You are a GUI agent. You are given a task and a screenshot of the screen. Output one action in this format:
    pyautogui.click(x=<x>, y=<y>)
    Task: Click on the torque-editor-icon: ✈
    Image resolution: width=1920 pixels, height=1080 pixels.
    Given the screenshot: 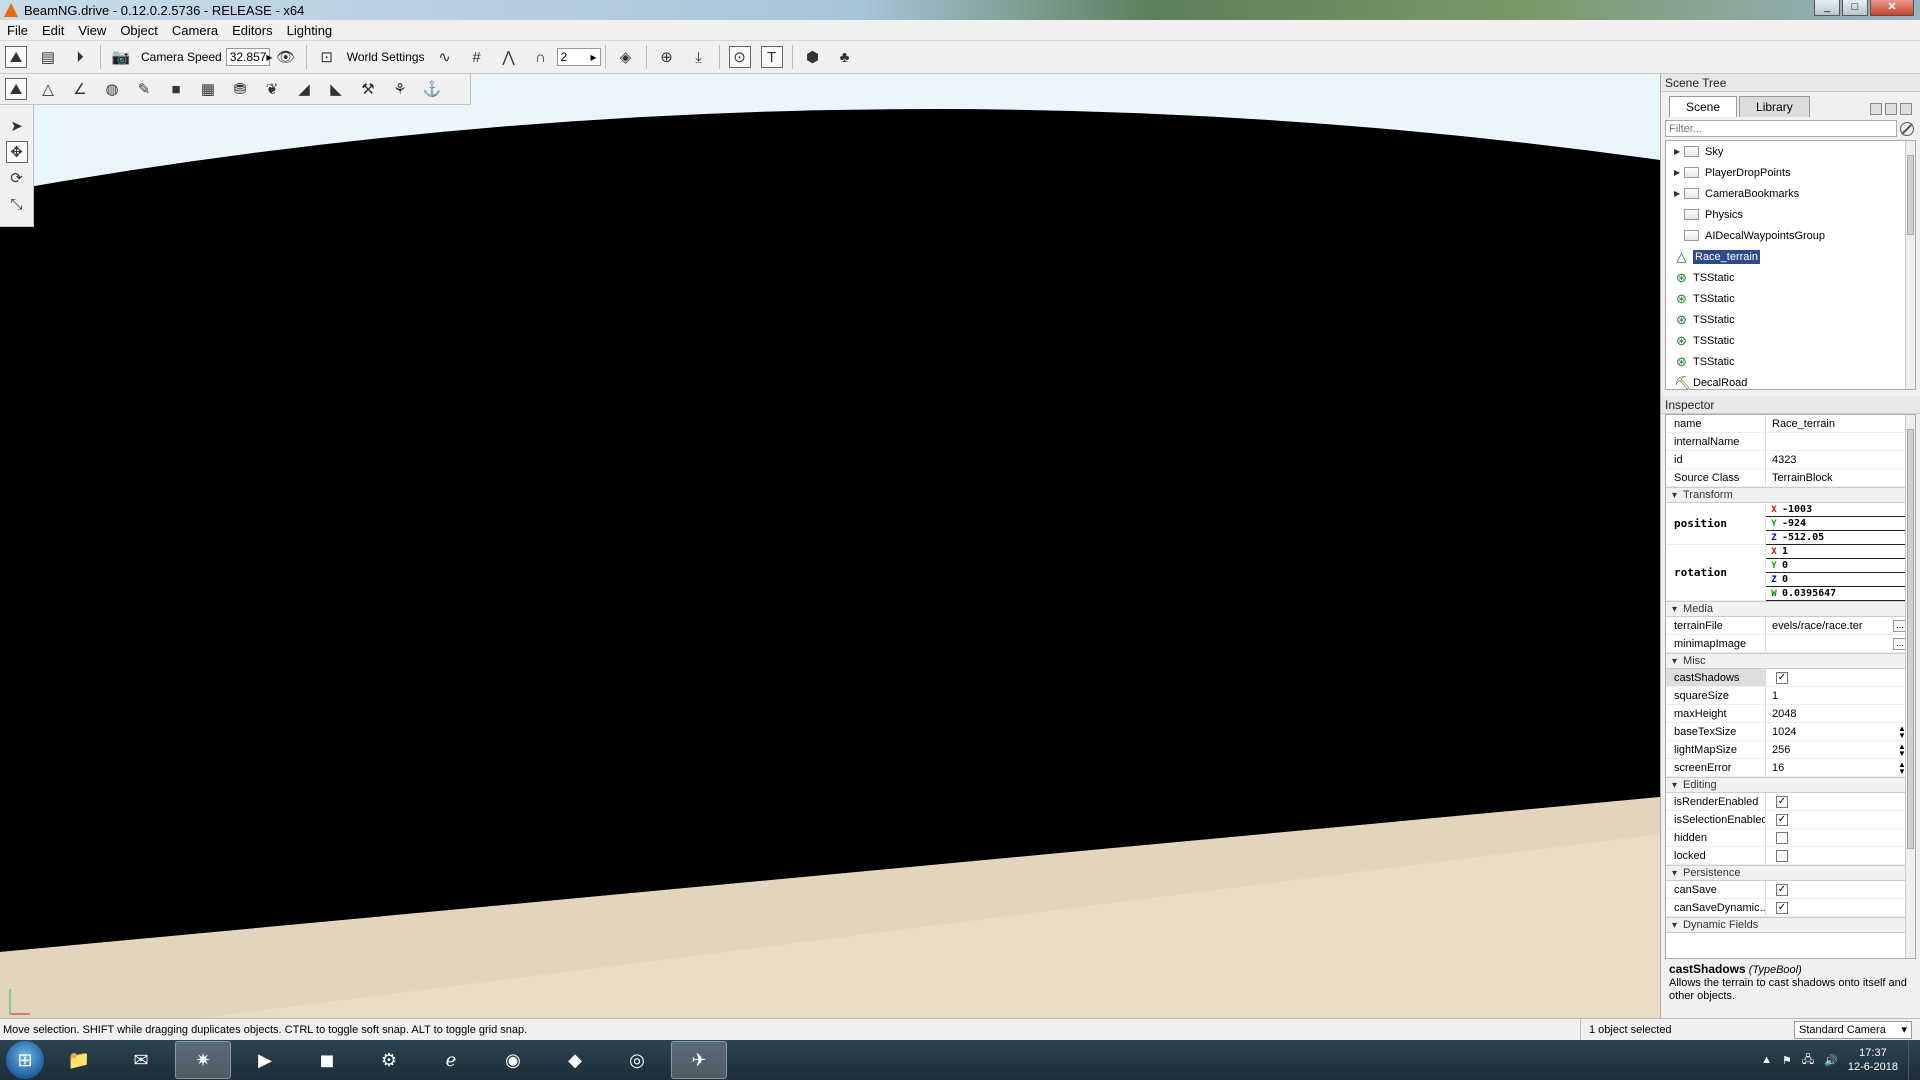 What is the action you would take?
    pyautogui.click(x=699, y=1060)
    